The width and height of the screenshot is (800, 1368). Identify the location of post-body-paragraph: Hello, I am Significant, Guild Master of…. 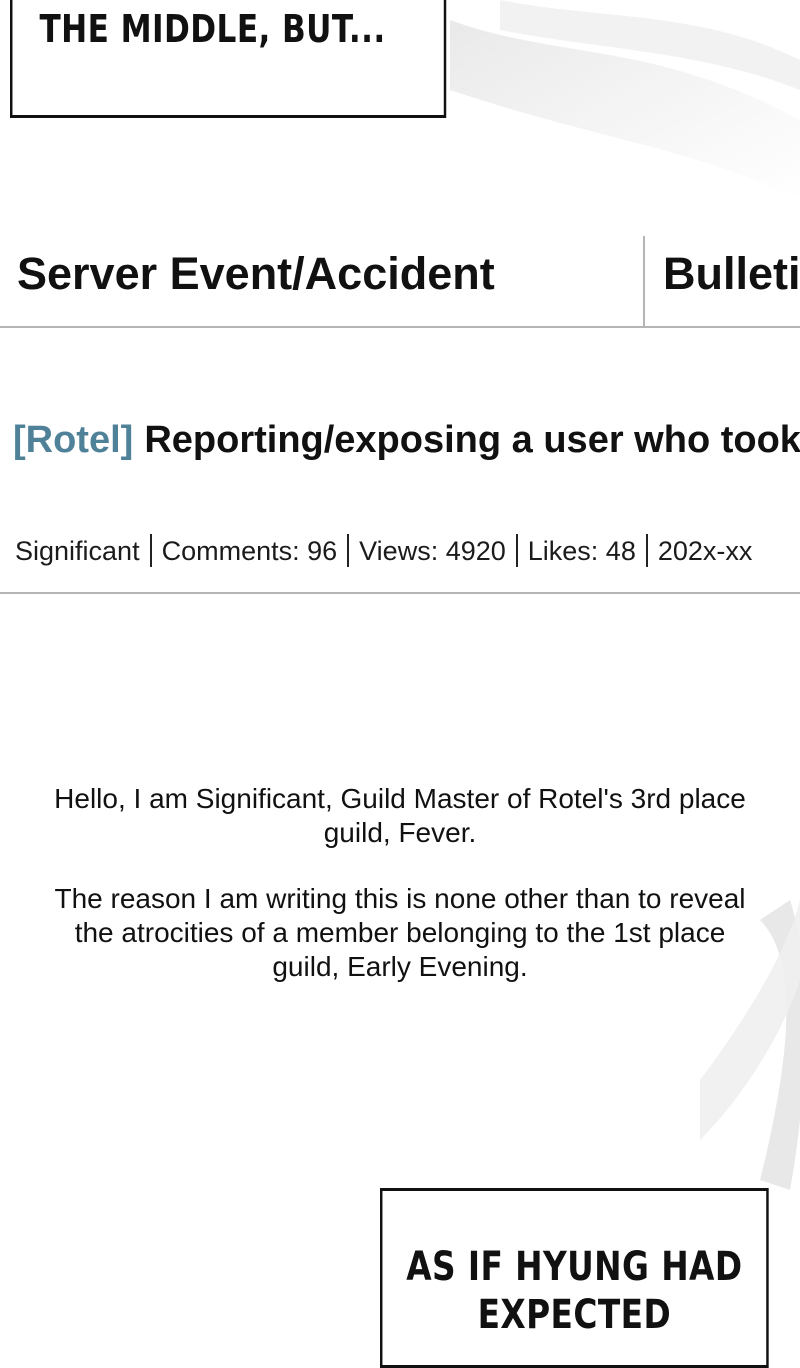
(400, 815).